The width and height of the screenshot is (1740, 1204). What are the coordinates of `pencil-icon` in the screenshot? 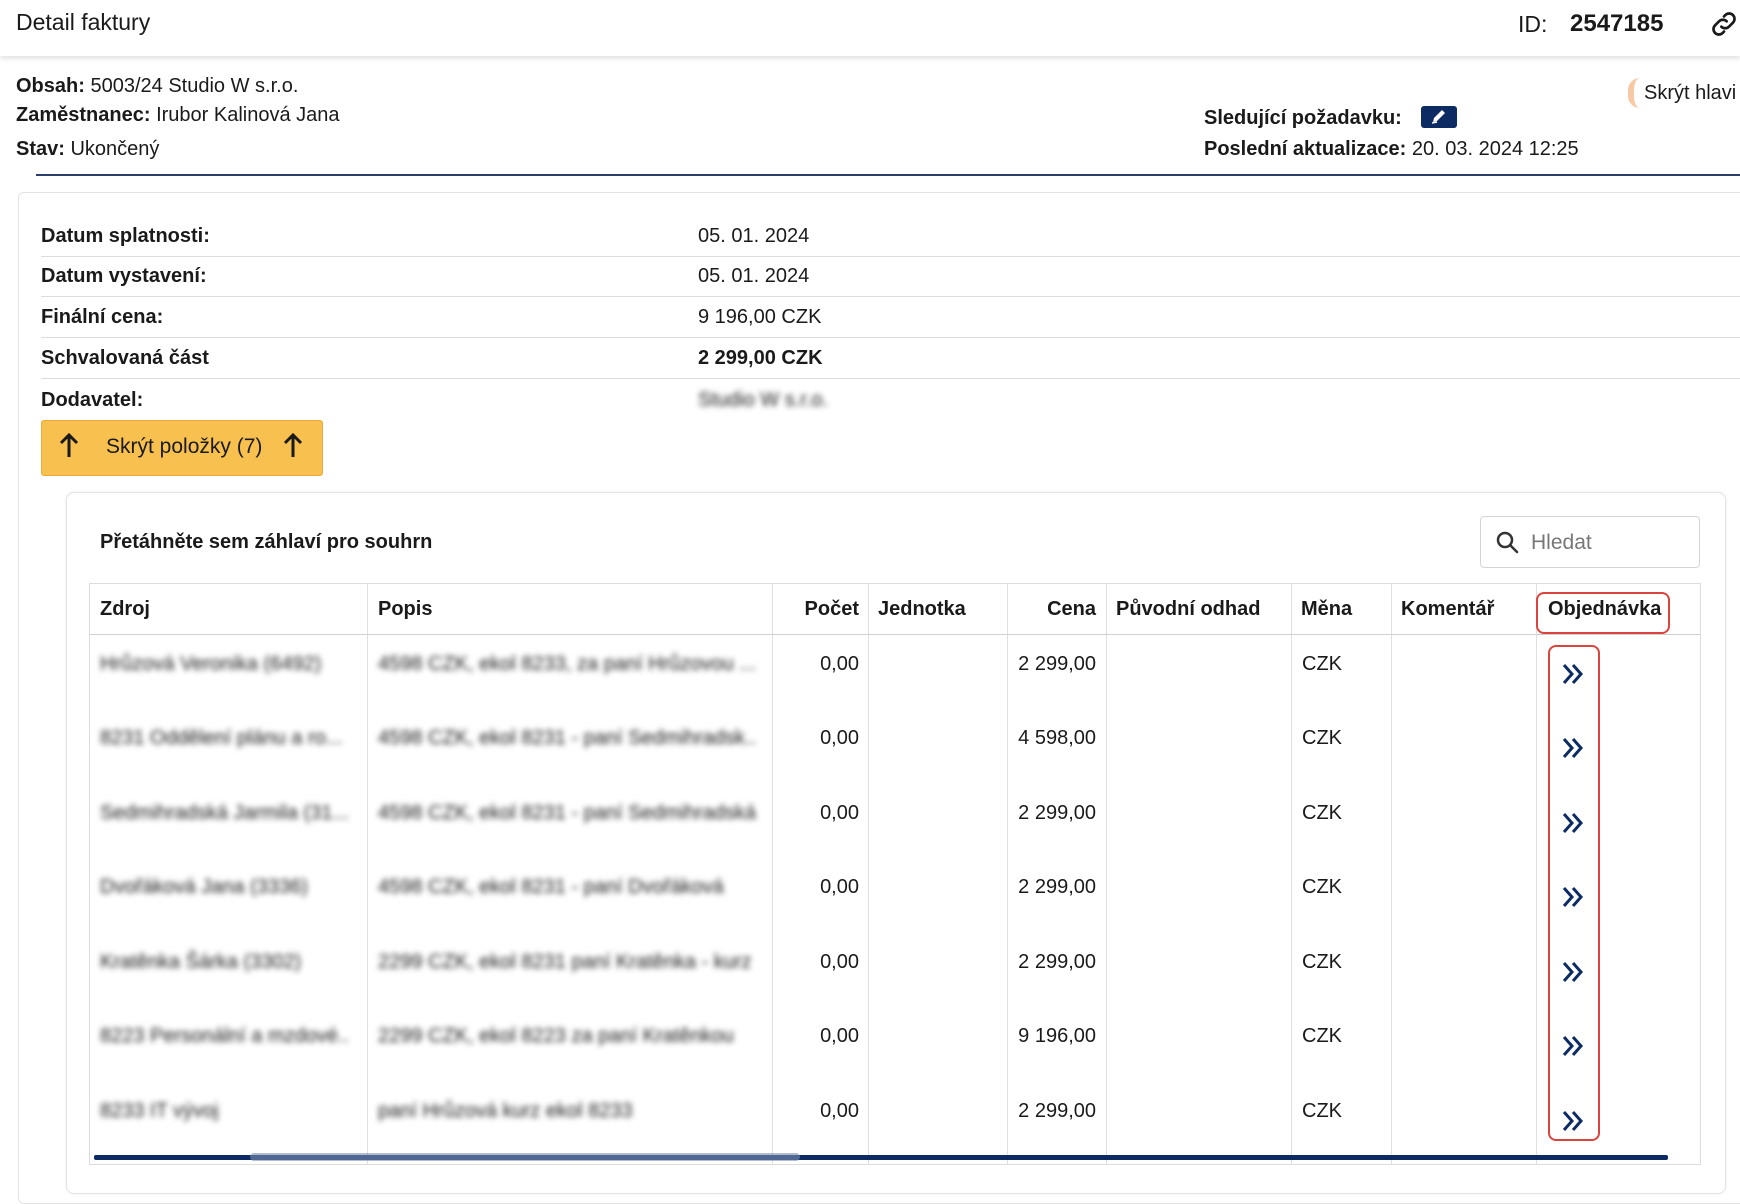 It's located at (1439, 116).